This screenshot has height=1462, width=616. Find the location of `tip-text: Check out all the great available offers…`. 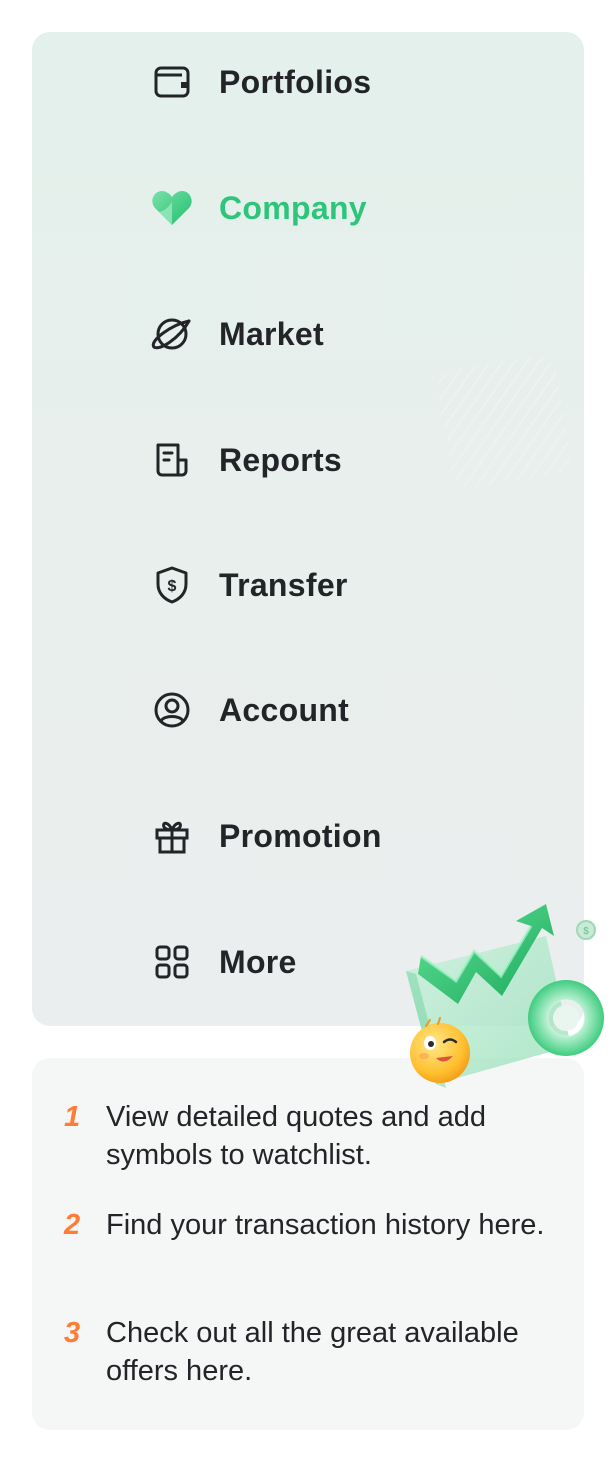

tip-text: Check out all the great available offers… is located at coordinates (312, 1352).